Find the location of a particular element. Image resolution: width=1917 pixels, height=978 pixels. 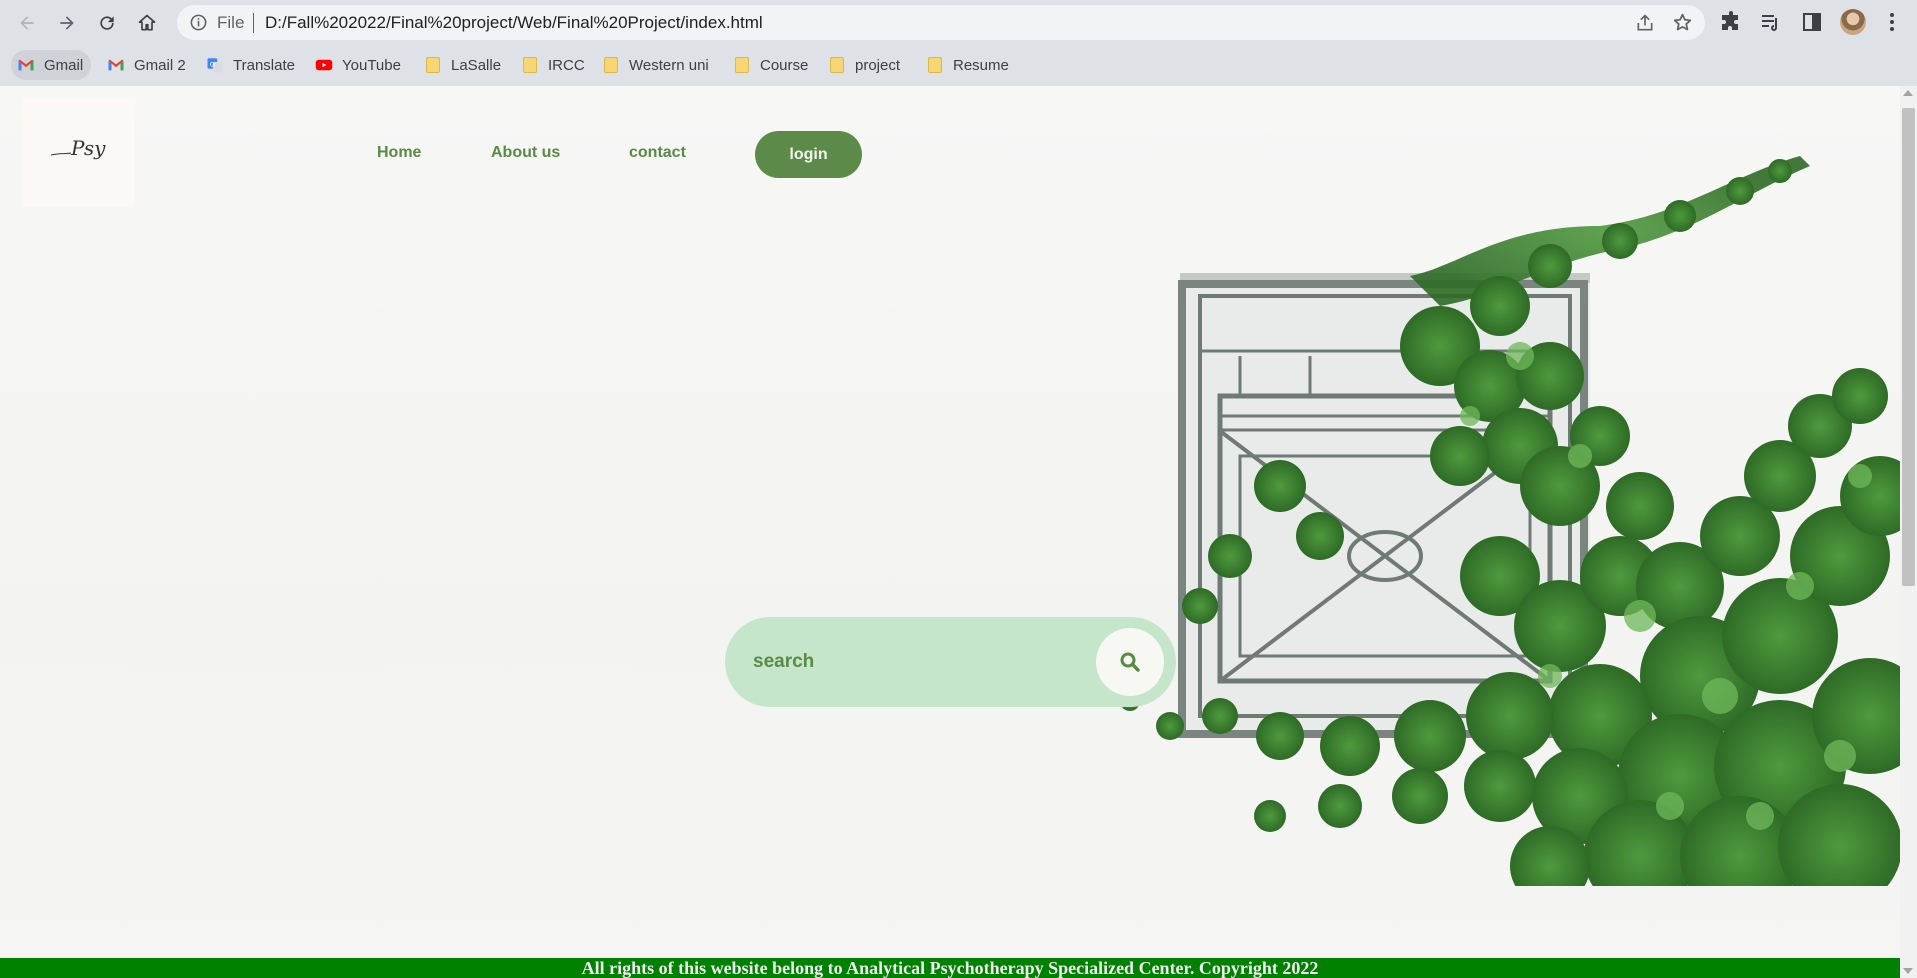

site-logo: Psy is located at coordinates (78, 152).